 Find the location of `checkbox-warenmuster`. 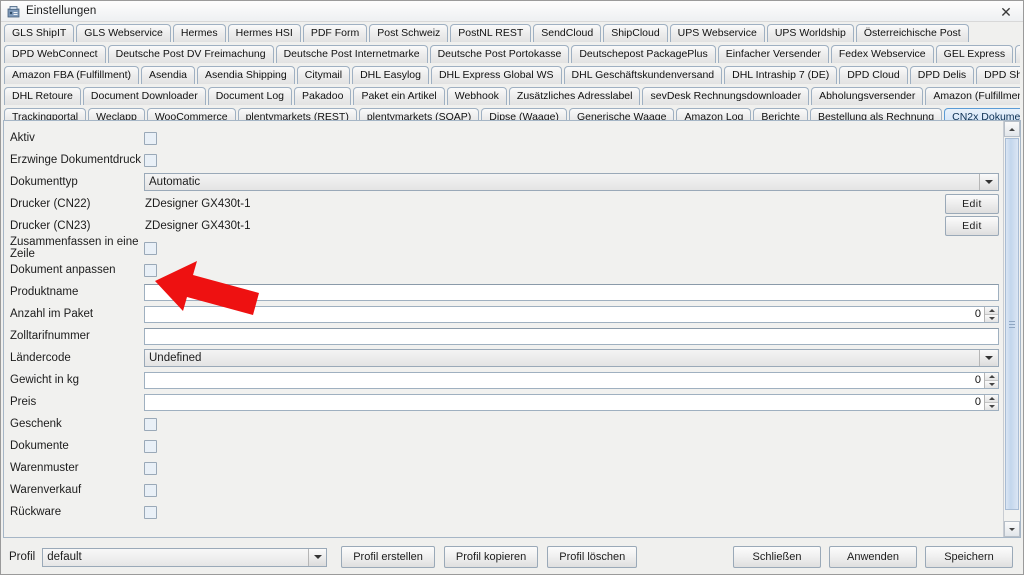

checkbox-warenmuster is located at coordinates (150, 468).